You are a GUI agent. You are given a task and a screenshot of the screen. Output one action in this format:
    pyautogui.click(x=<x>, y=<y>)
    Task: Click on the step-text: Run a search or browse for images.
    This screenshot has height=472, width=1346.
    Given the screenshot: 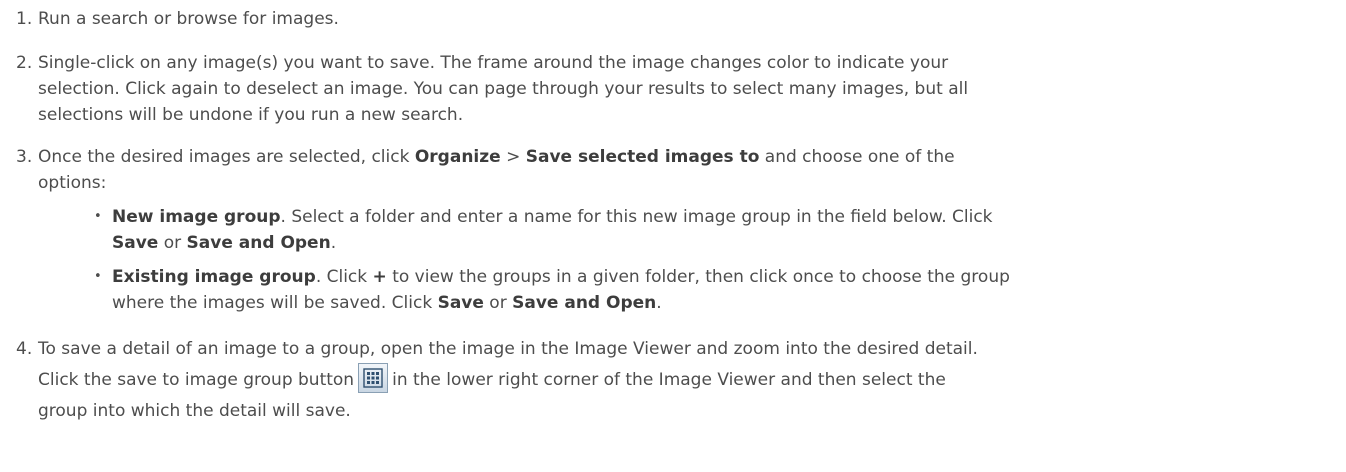 What is the action you would take?
    pyautogui.click(x=688, y=19)
    